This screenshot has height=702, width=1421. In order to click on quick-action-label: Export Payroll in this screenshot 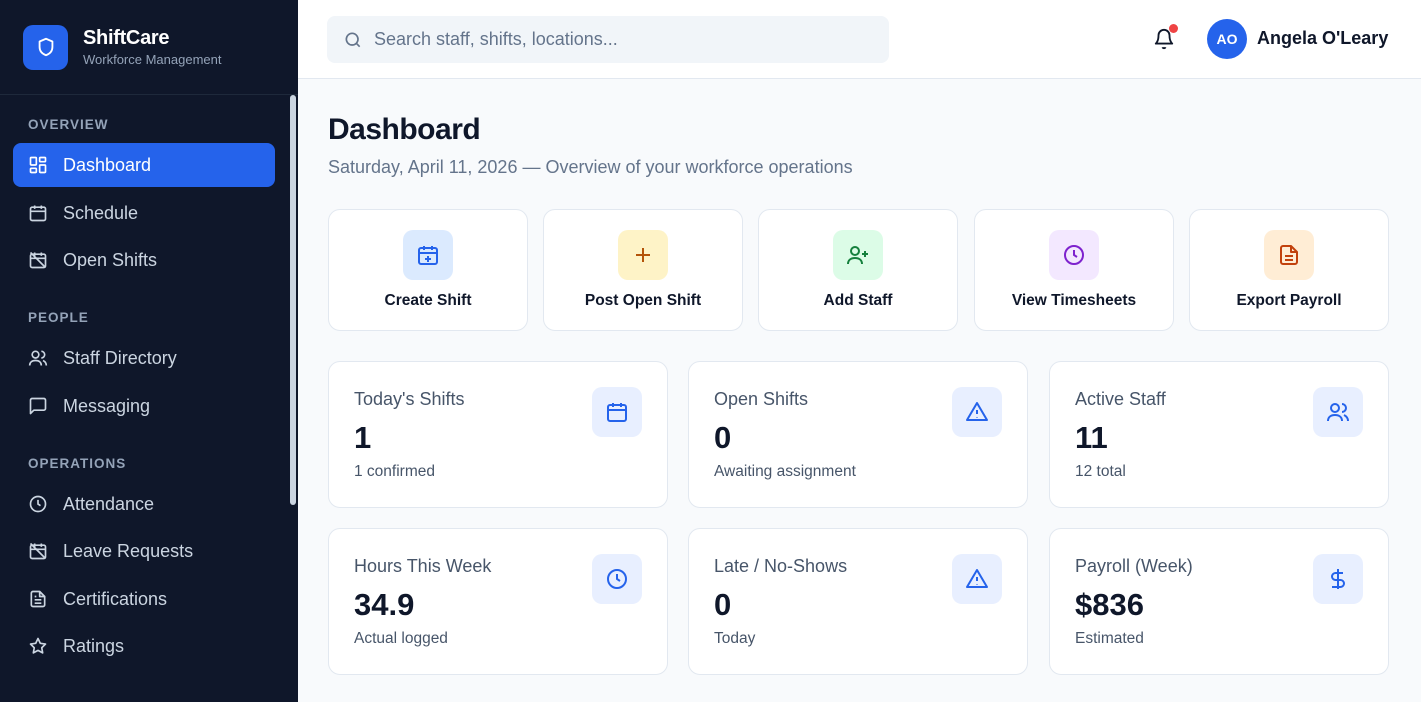, I will do `click(1289, 300)`.